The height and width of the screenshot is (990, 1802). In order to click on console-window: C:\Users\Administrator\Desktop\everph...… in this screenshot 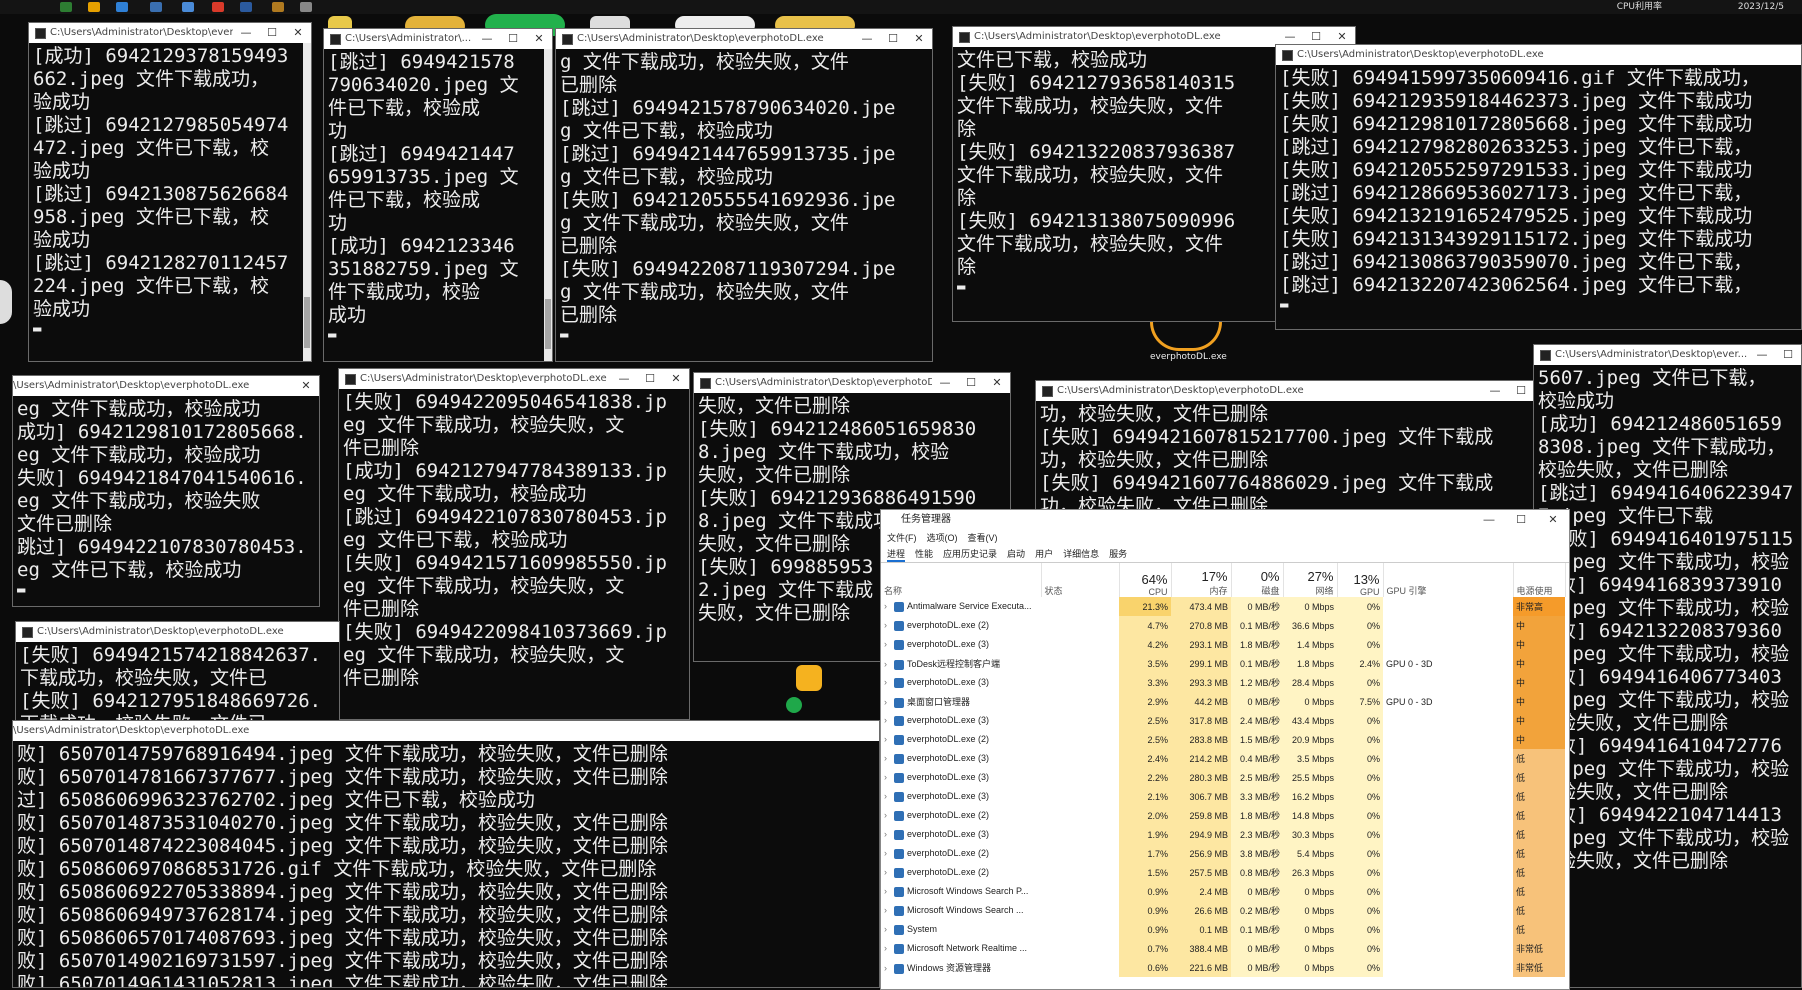, I will do `click(170, 192)`.